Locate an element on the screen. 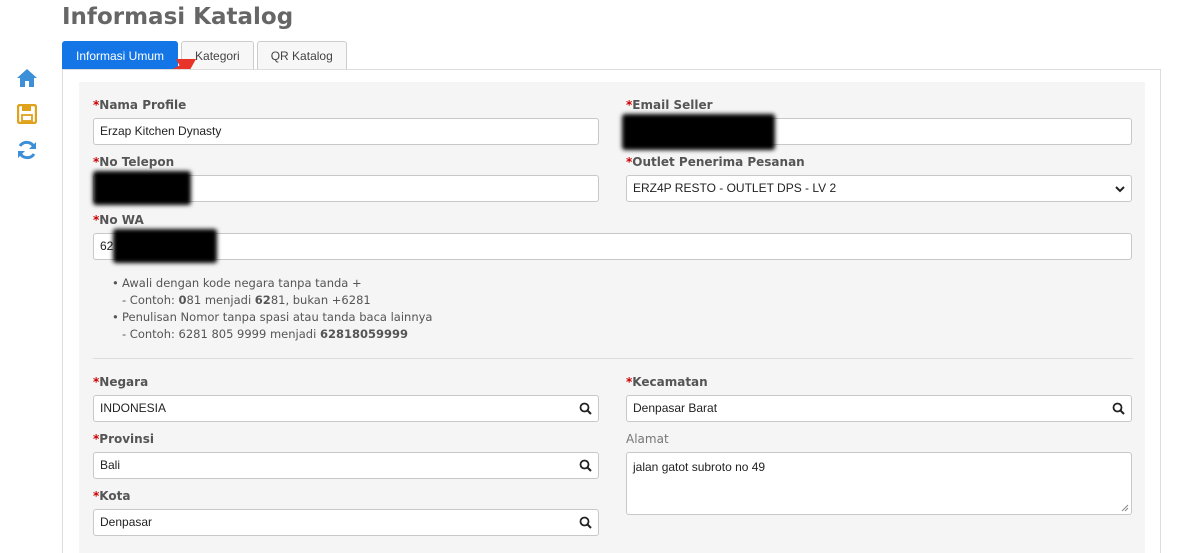 The image size is (1187, 553). provinsi-label: *Provinsi is located at coordinates (123, 439).